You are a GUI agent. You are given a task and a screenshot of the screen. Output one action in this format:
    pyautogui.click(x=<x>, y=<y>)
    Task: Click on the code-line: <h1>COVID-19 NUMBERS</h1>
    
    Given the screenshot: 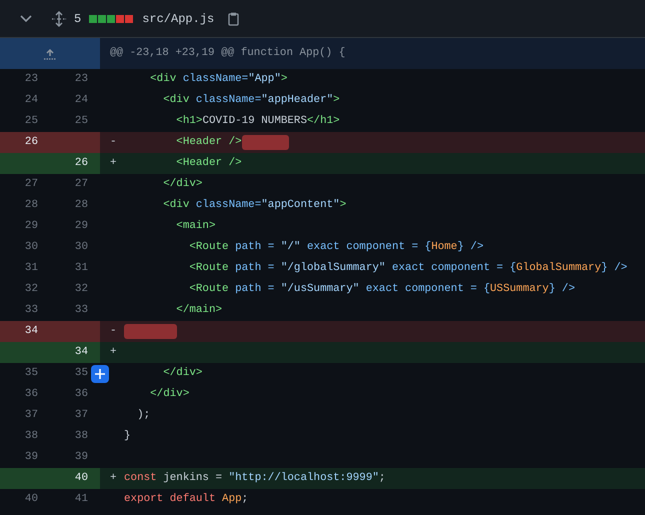 What is the action you would take?
    pyautogui.click(x=257, y=121)
    